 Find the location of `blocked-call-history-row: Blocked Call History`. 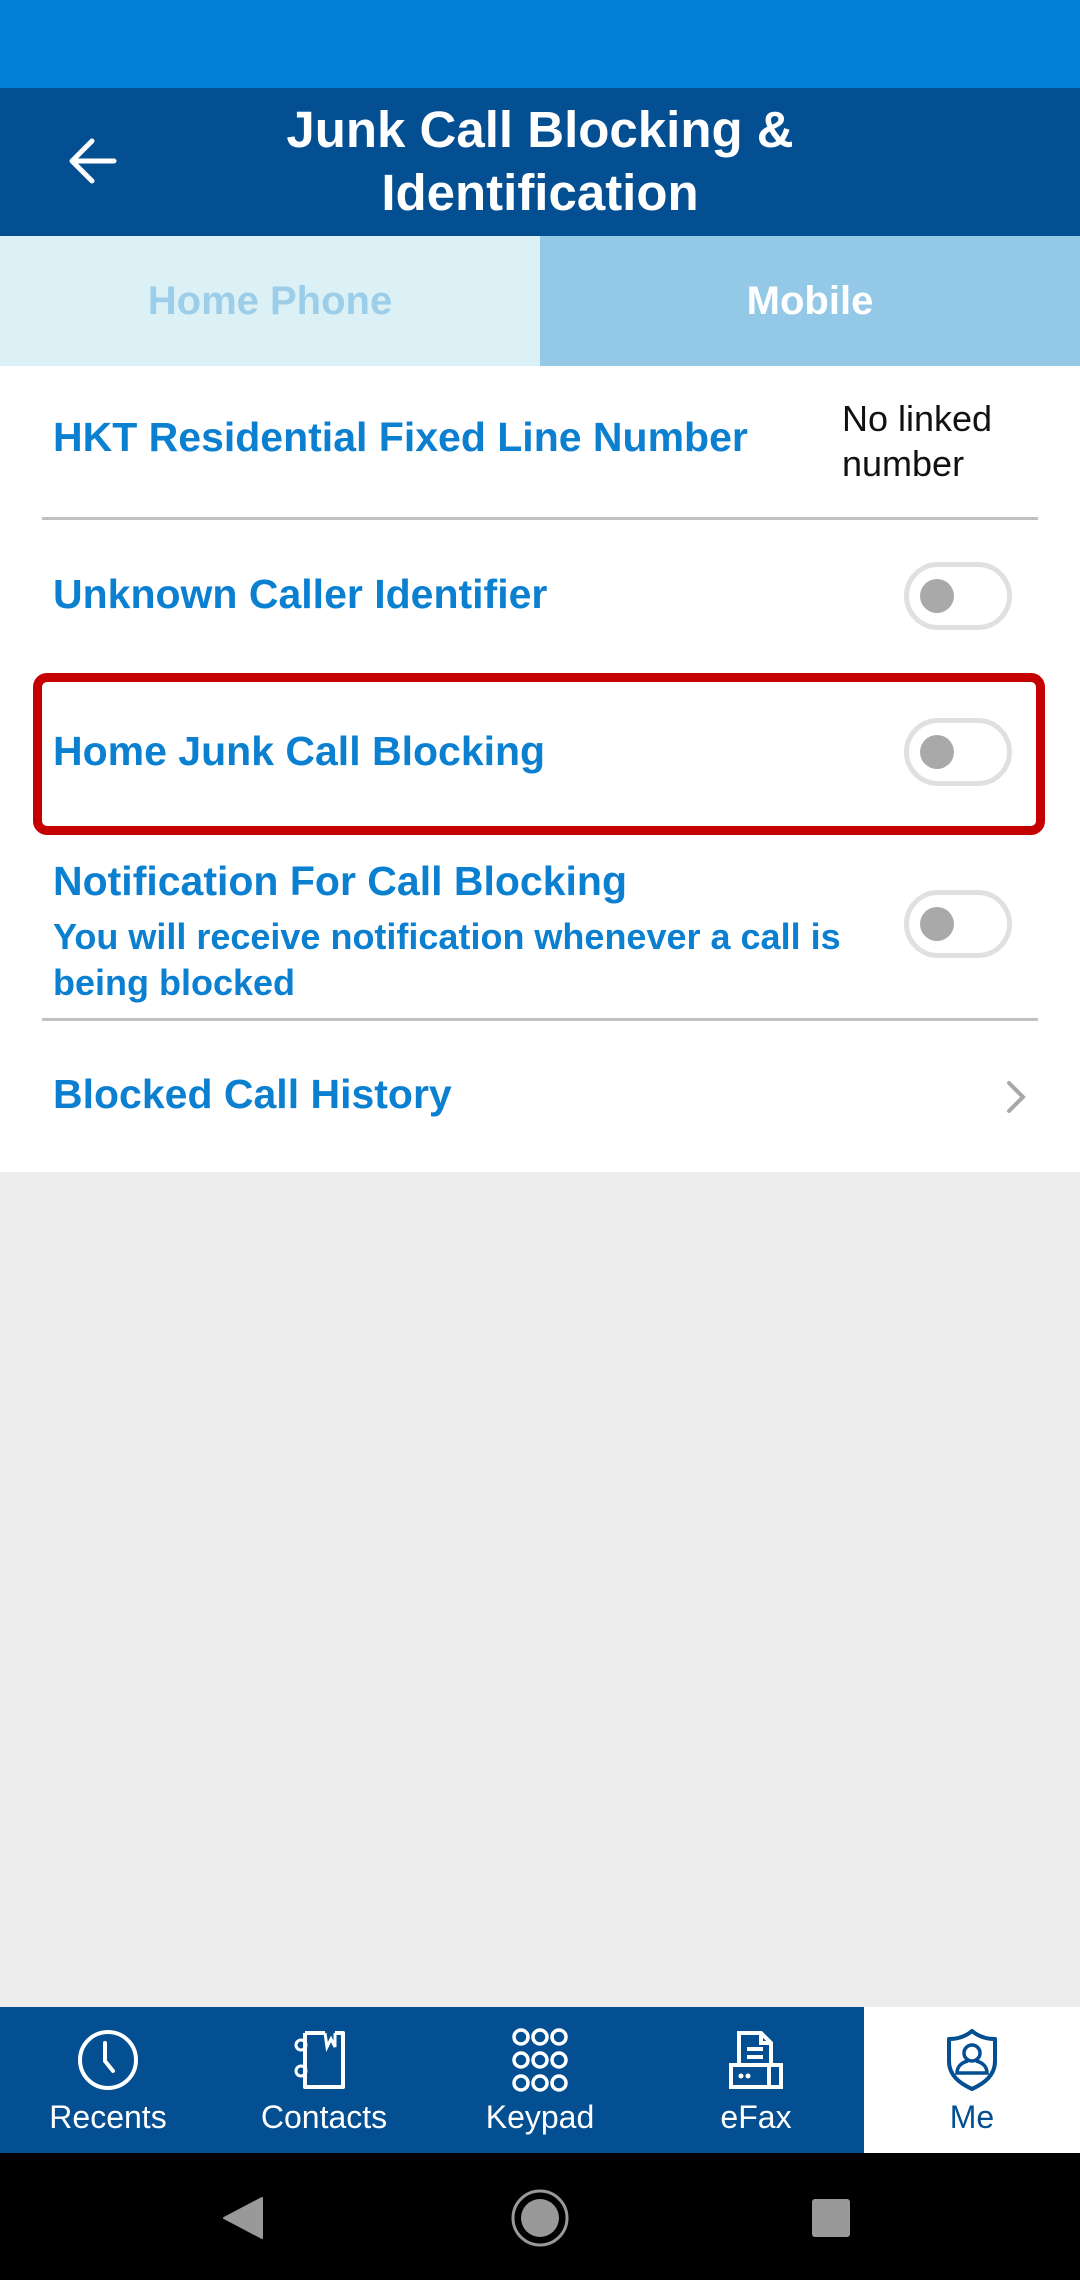

blocked-call-history-row: Blocked Call History is located at coordinates (540, 1093).